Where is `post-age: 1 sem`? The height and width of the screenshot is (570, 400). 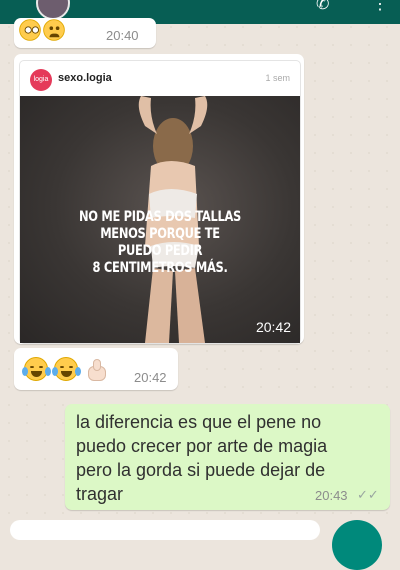
post-age: 1 sem is located at coordinates (277, 78).